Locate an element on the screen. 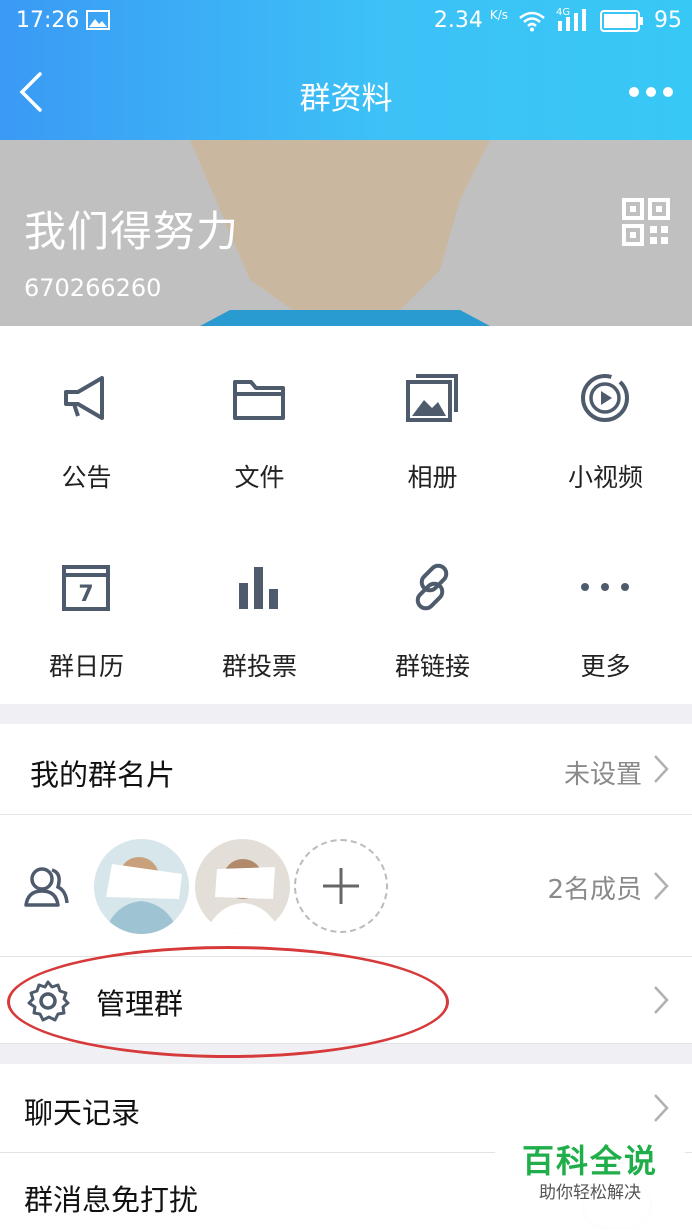  svg-text: 7 is located at coordinates (85, 594).